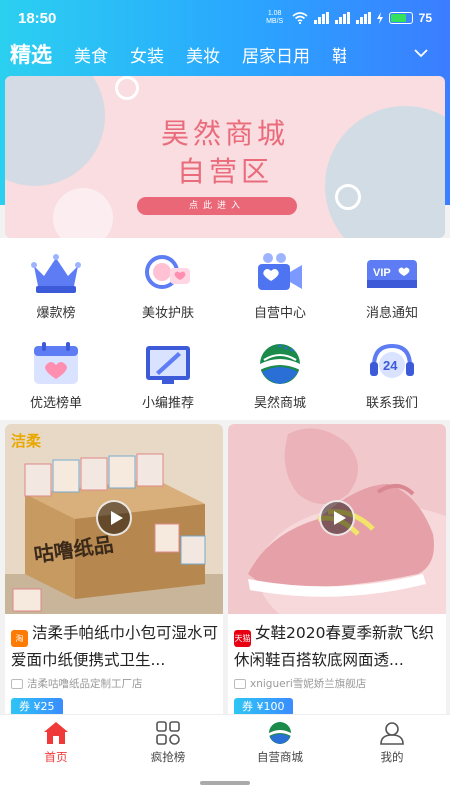 The image size is (450, 800). Describe the element at coordinates (19, 638) in the screenshot. I see `taobao-badge-icon: 淘` at that location.